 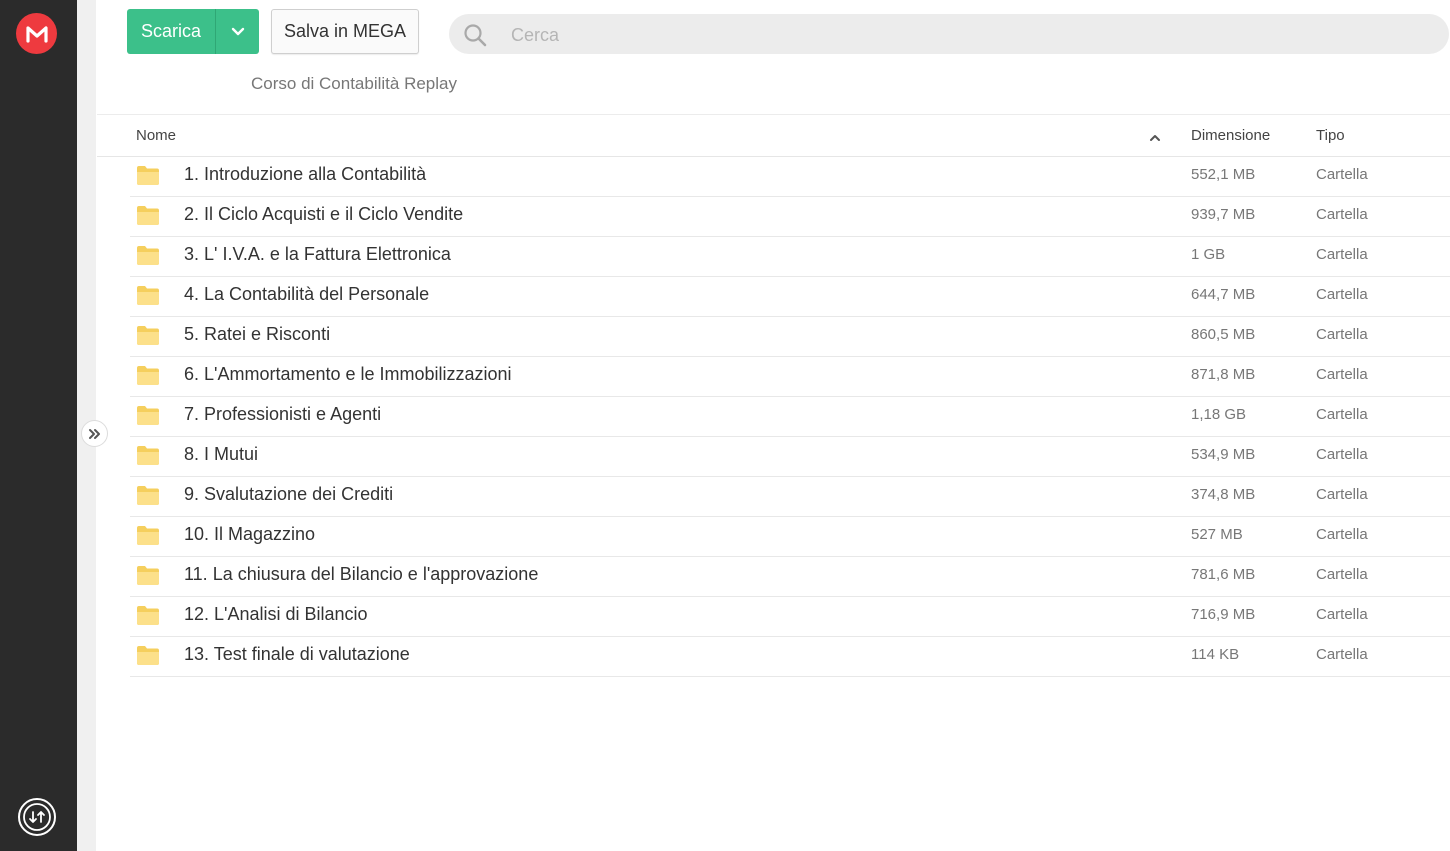 What do you see at coordinates (345, 31) in the screenshot?
I see `save-to-mega-button: Salva in MEGA` at bounding box center [345, 31].